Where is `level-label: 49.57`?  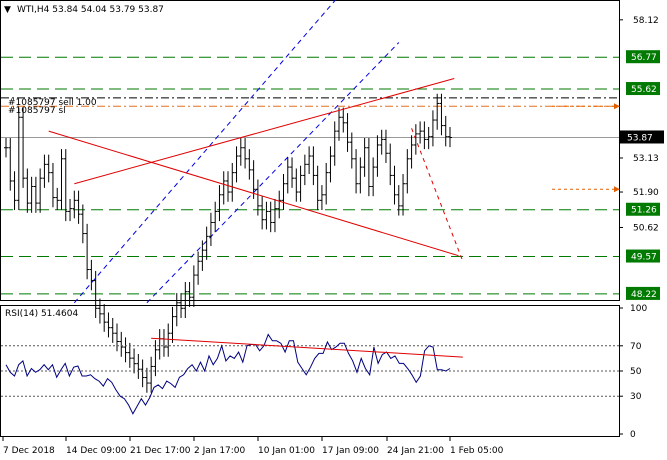
level-label: 49.57 is located at coordinates (644, 258).